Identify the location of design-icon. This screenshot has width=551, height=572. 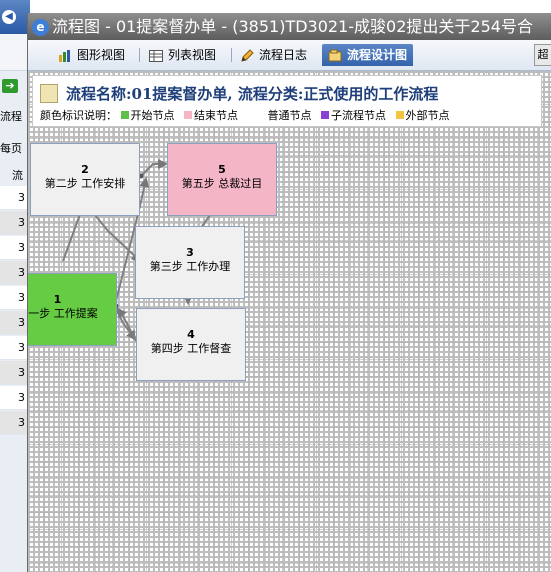
(335, 55).